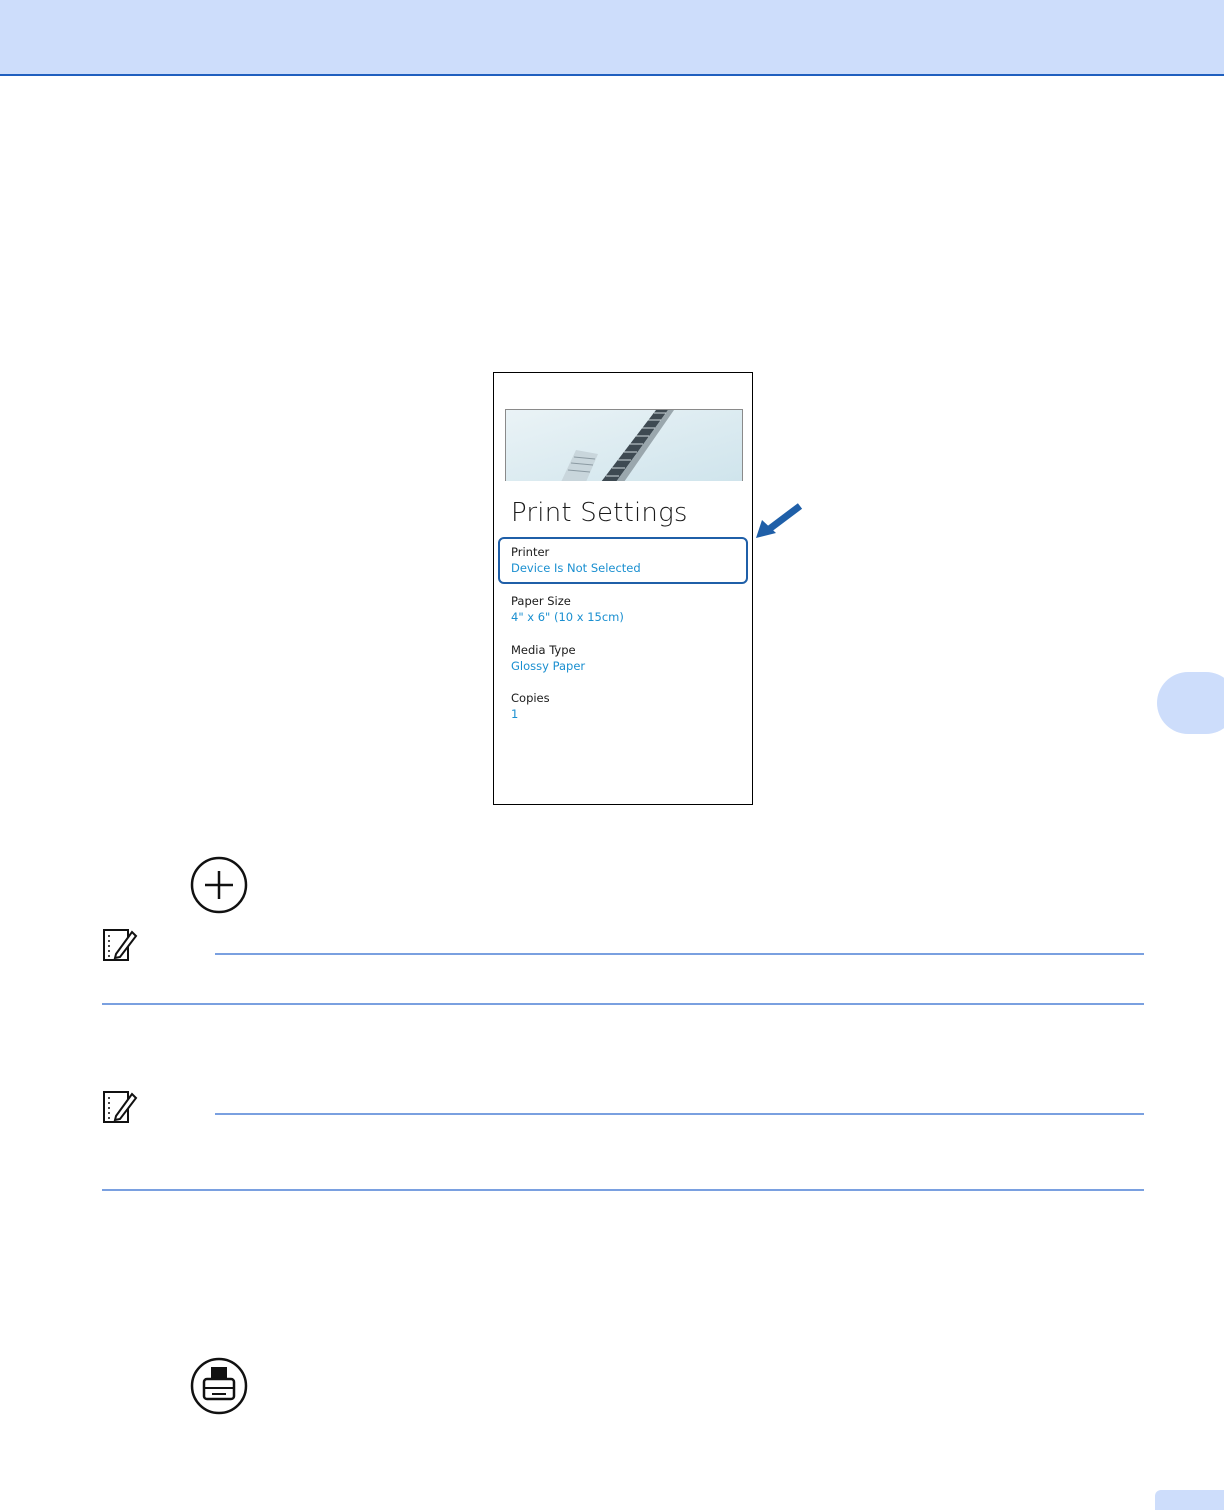 This screenshot has width=1224, height=1510. What do you see at coordinates (1189, 1500) in the screenshot?
I see `page-number-tab` at bounding box center [1189, 1500].